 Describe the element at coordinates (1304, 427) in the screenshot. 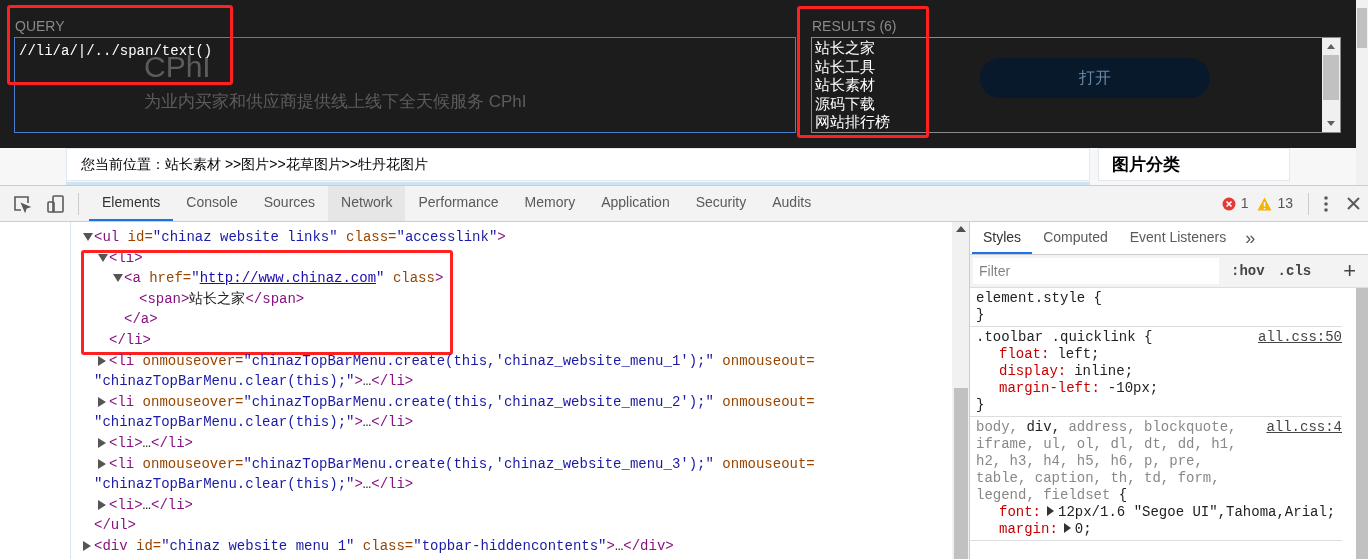

I see `source-link: all.css:4` at that location.